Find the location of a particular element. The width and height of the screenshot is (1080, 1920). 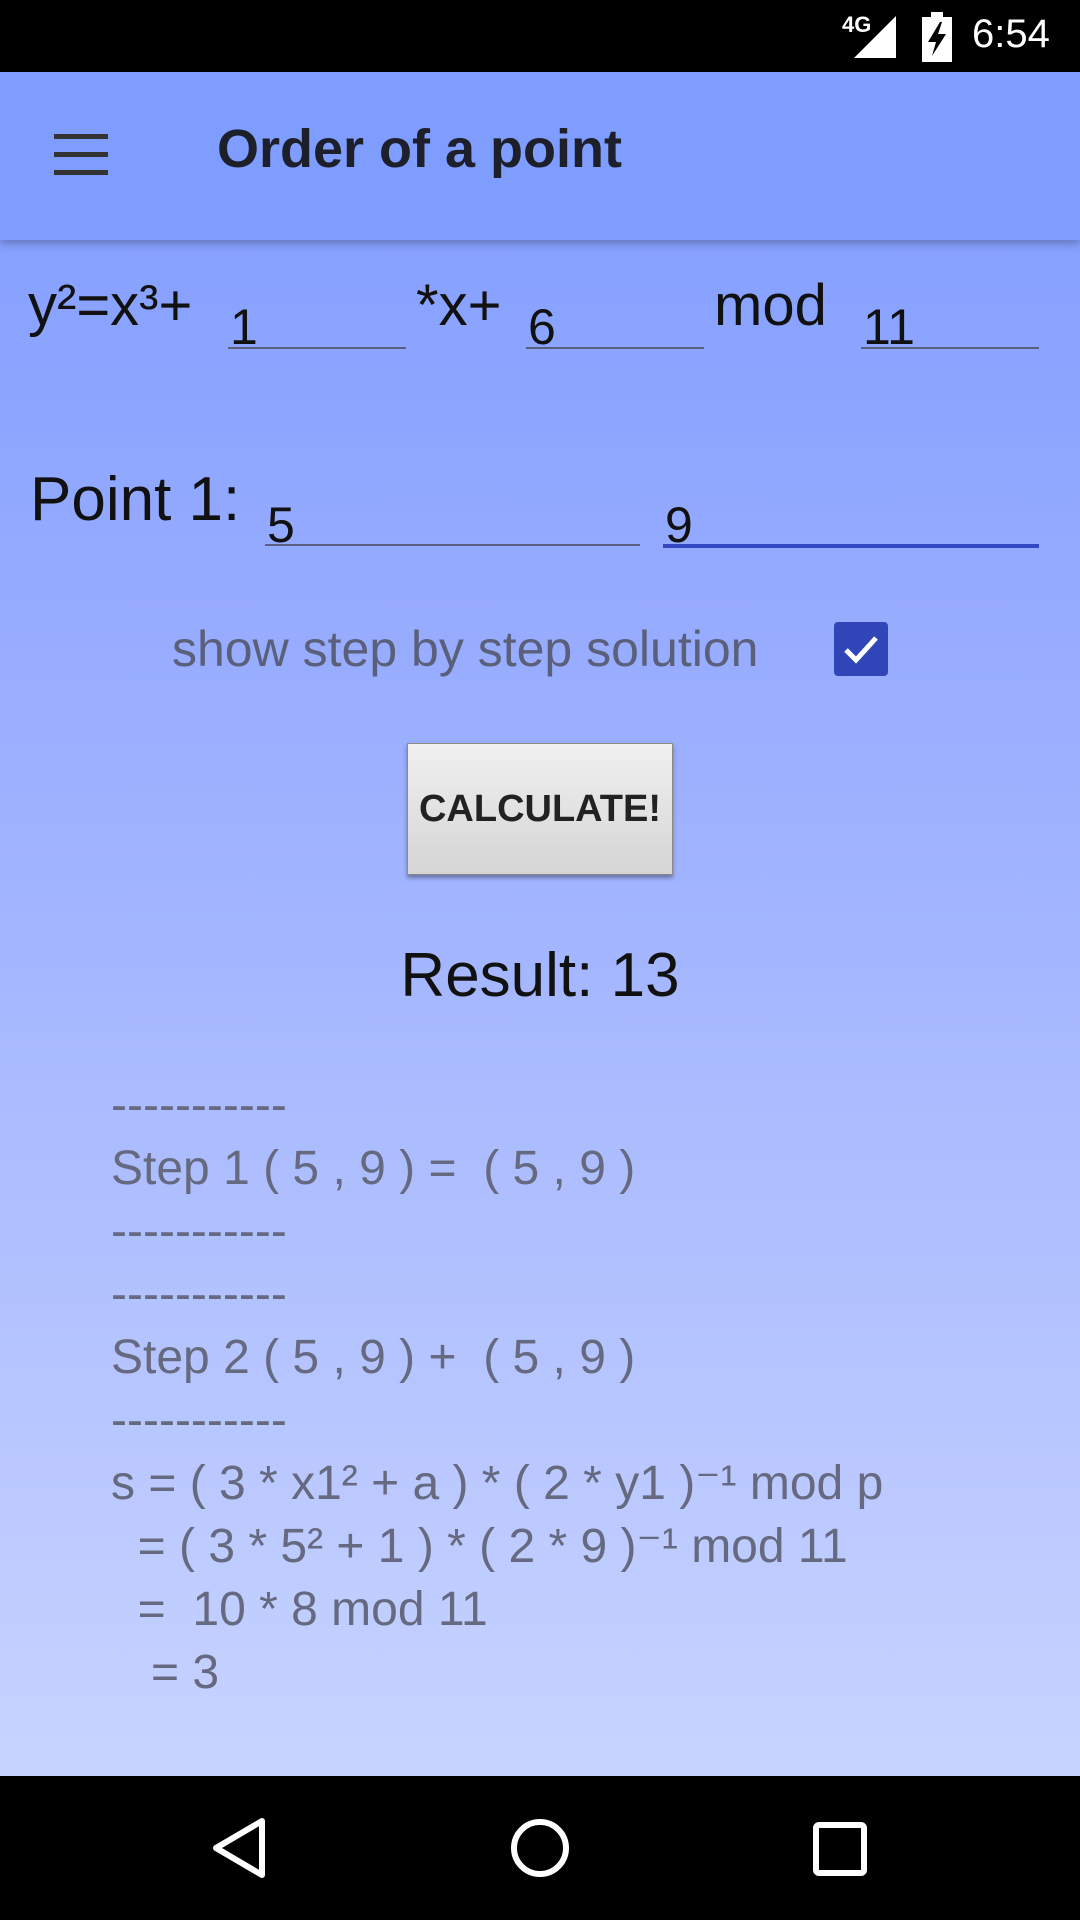

step-line: Step 2 ( 5 , 9 ) + ( 5 , 9 ) is located at coordinates (373, 1357).